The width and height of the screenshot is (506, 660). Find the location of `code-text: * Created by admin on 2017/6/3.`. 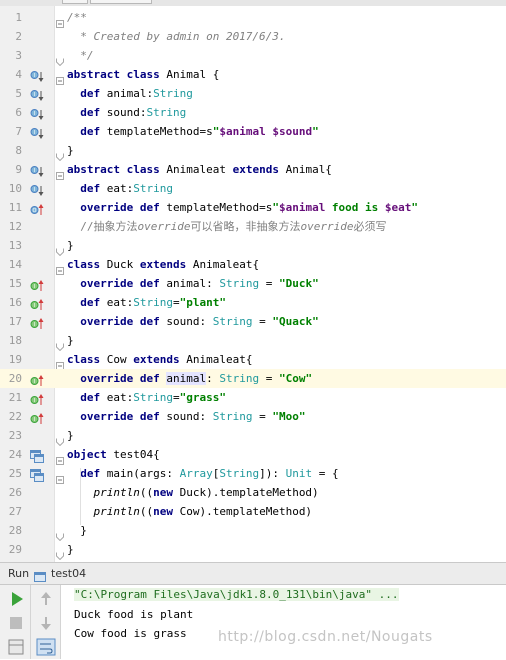

code-text: * Created by admin on 2017/6/3. is located at coordinates (176, 36).